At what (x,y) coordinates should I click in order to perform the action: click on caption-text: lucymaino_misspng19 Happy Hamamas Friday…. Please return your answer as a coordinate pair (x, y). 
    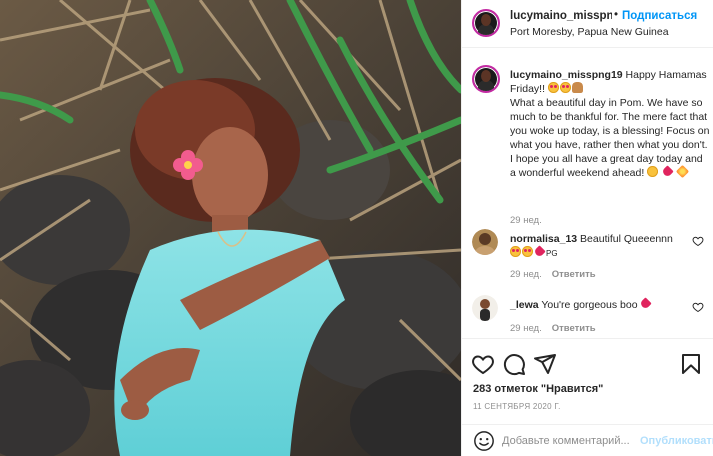
    Looking at the image, I should click on (610, 124).